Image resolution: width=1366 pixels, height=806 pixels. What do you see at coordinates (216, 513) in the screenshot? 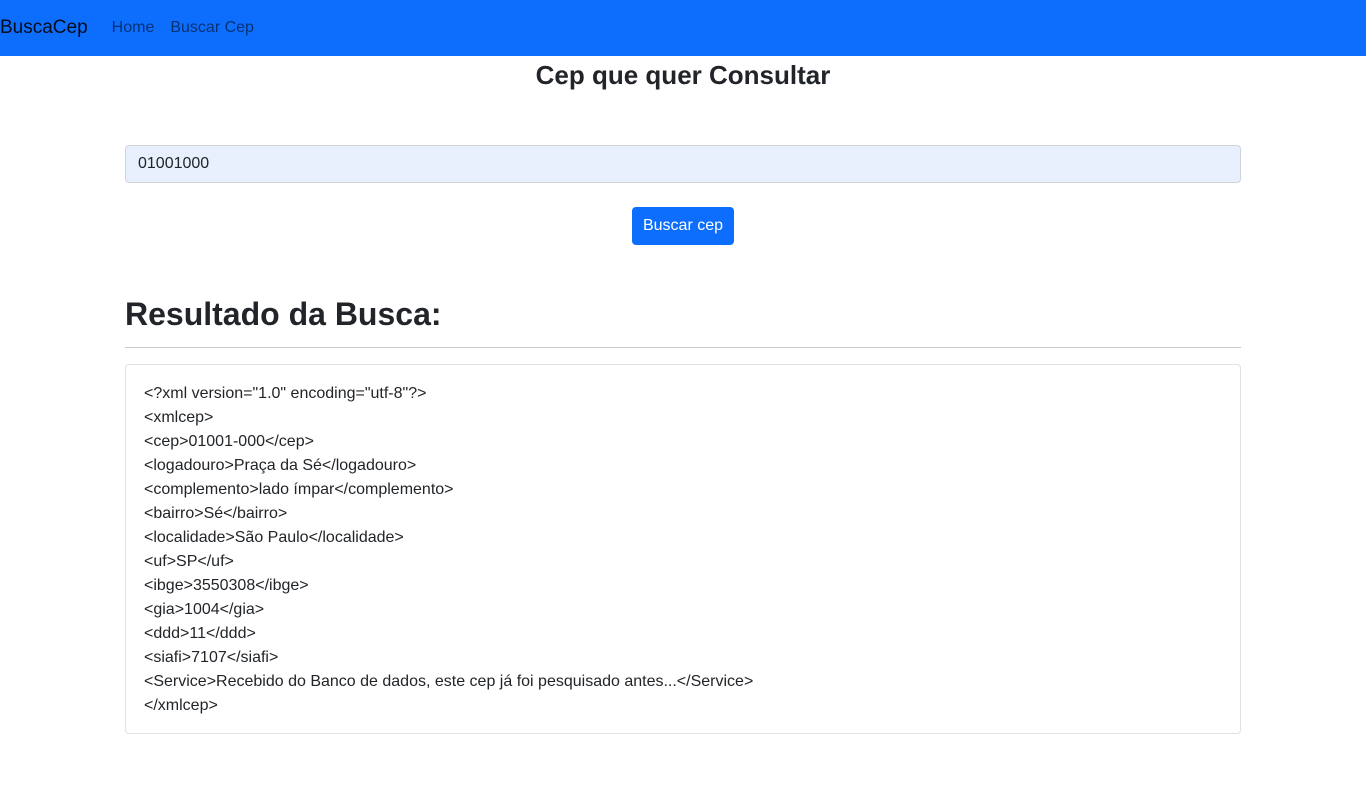
I see `xml-line: <bairro>Sé</bairro>` at bounding box center [216, 513].